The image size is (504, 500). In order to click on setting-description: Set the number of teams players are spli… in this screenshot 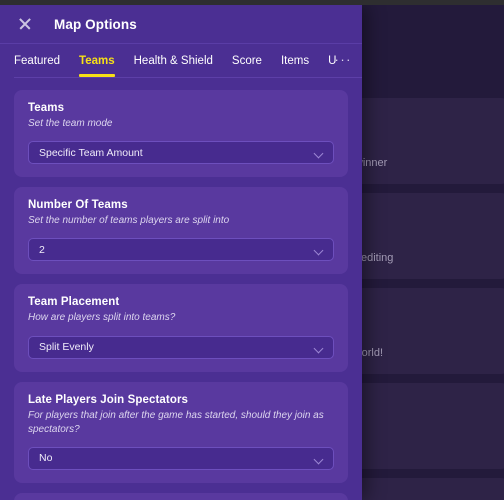, I will do `click(129, 221)`.